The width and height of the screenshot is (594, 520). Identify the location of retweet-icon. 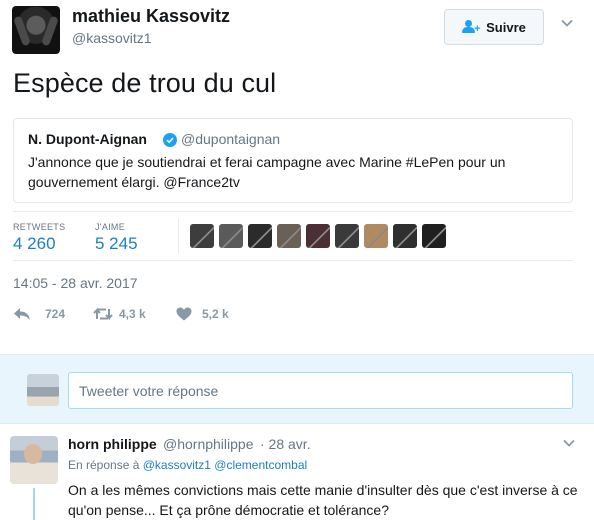
(103, 314).